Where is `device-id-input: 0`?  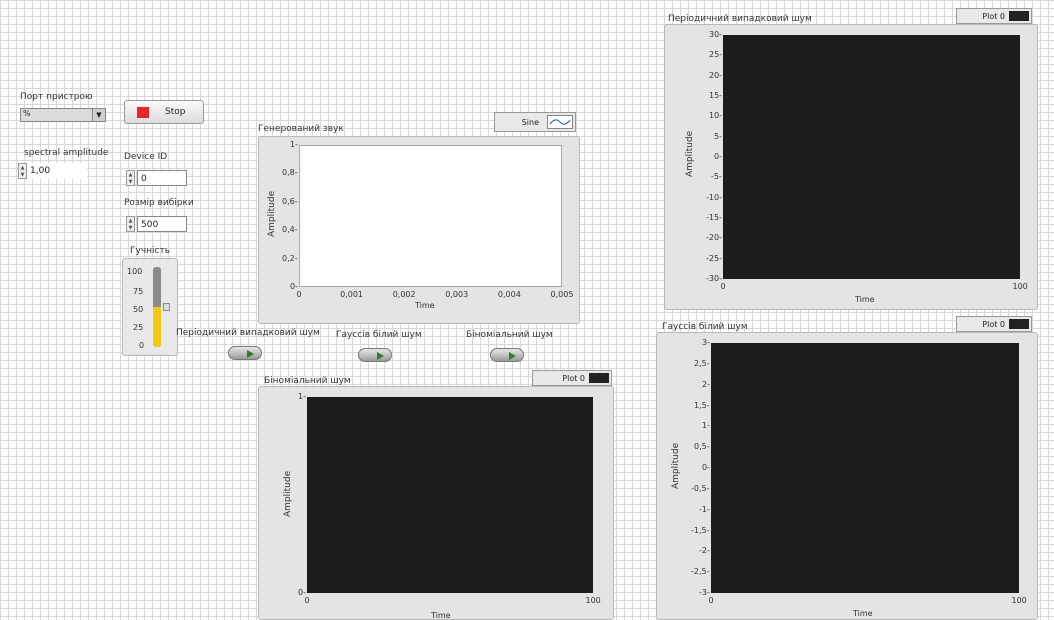 device-id-input: 0 is located at coordinates (162, 178).